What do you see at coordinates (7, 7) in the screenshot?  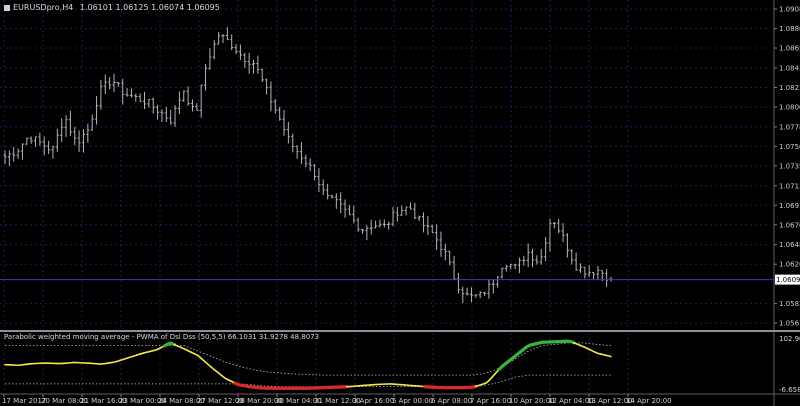 I see `symbol-marker-icon` at bounding box center [7, 7].